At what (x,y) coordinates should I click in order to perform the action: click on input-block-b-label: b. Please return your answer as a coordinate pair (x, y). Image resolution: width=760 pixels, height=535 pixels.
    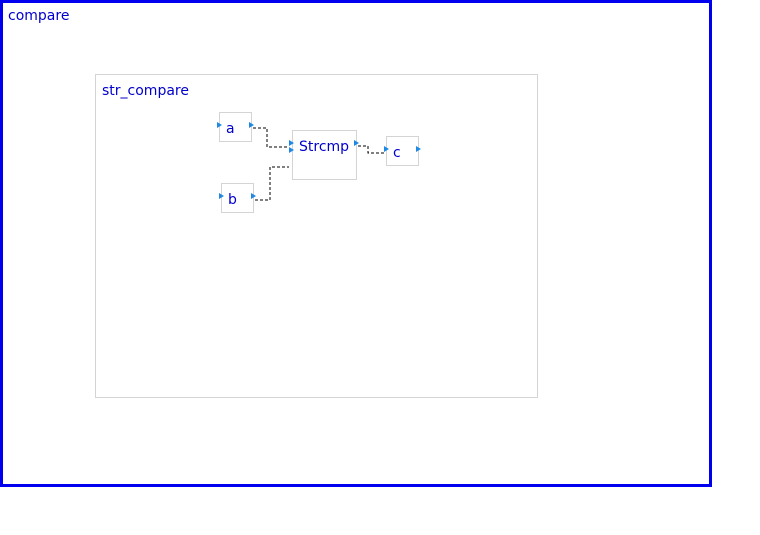
    Looking at the image, I should click on (232, 200).